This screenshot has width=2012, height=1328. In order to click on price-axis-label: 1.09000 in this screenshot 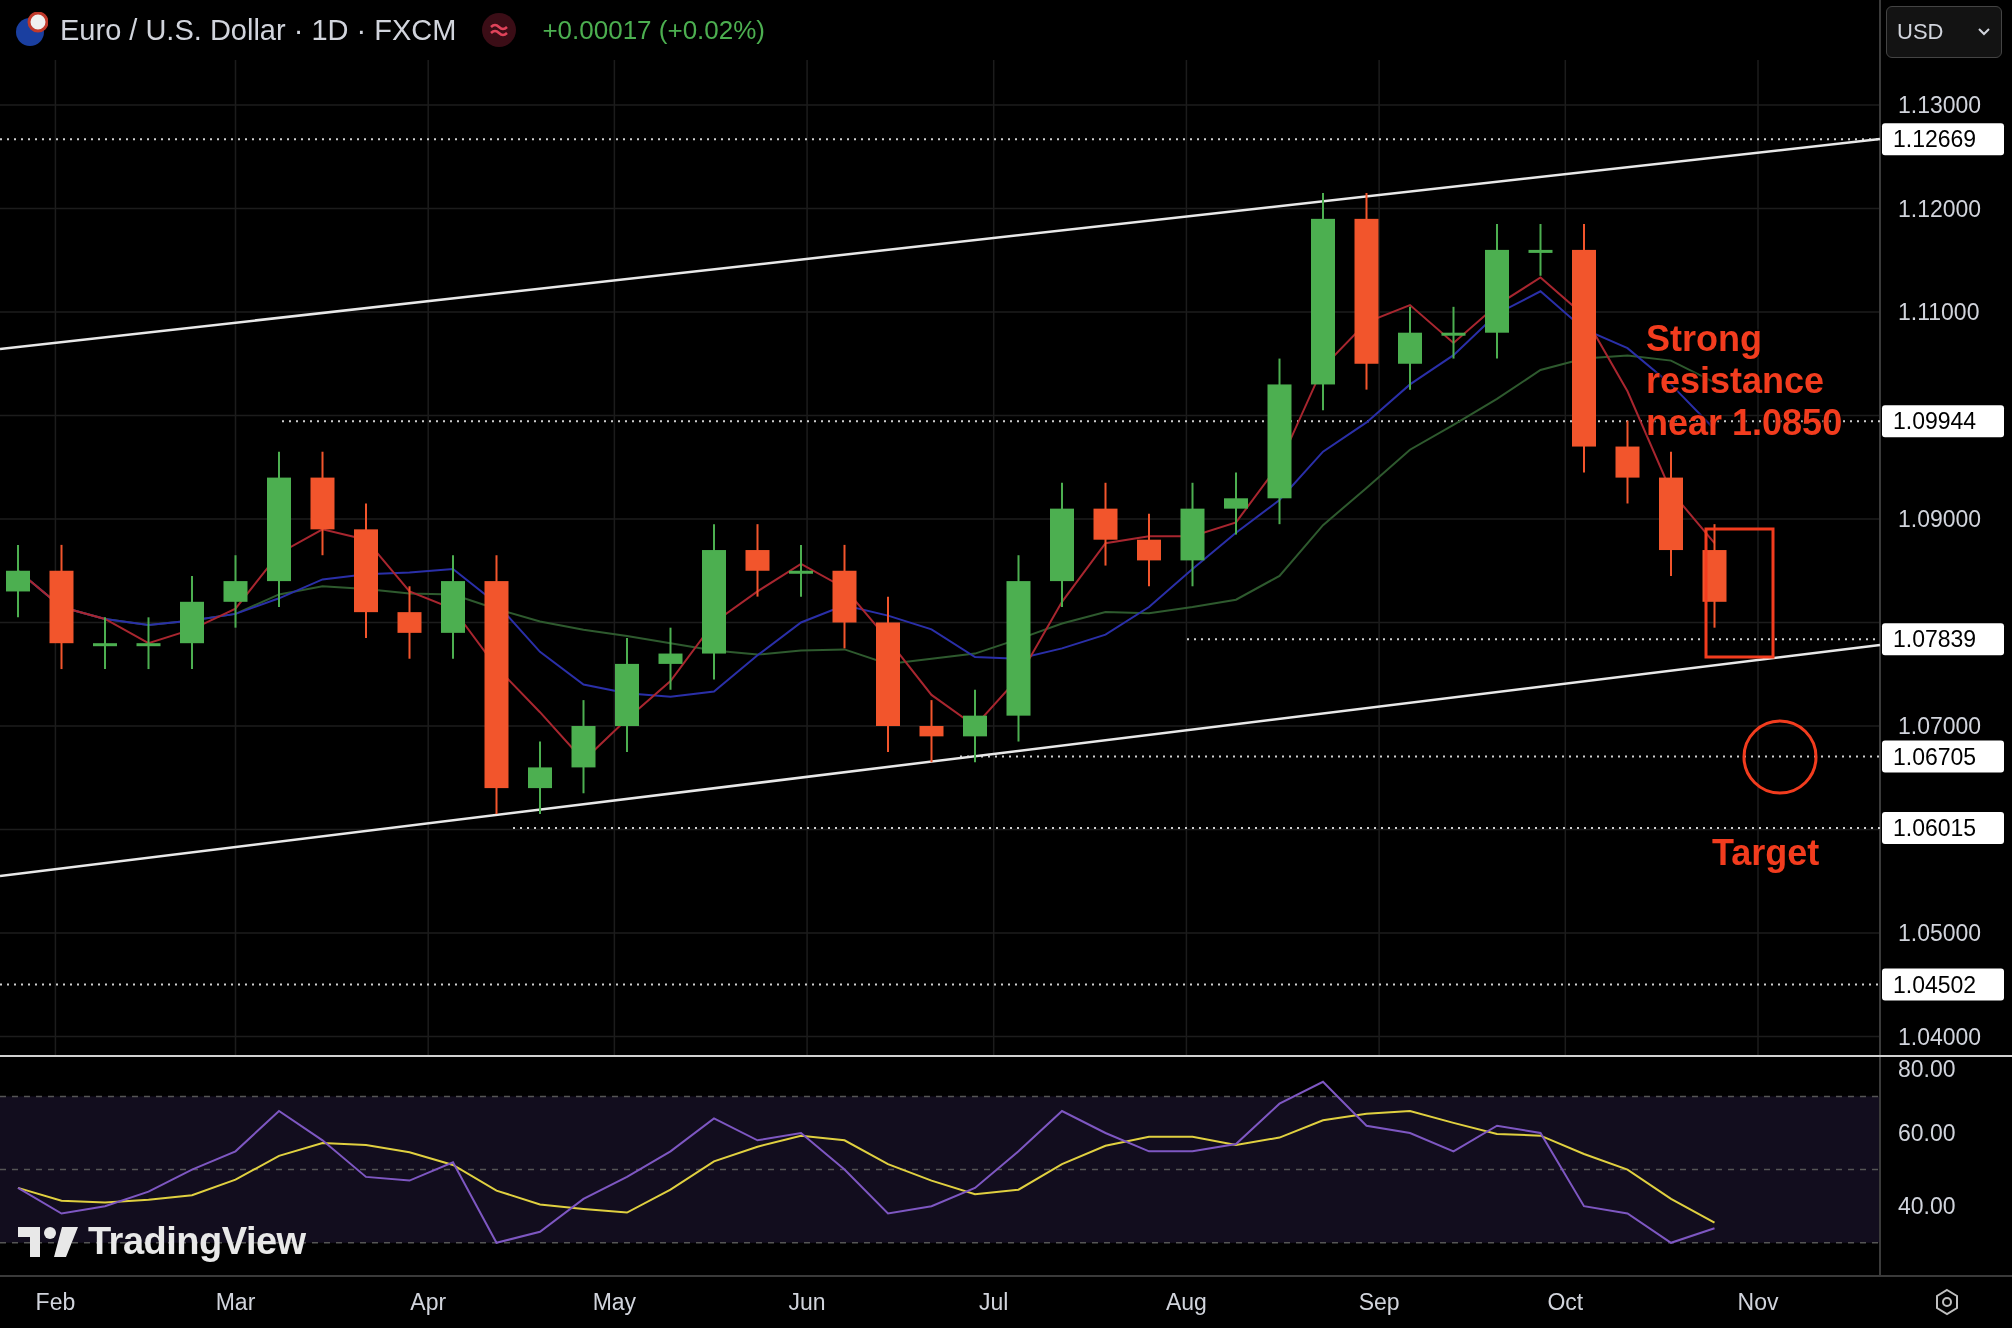, I will do `click(1940, 519)`.